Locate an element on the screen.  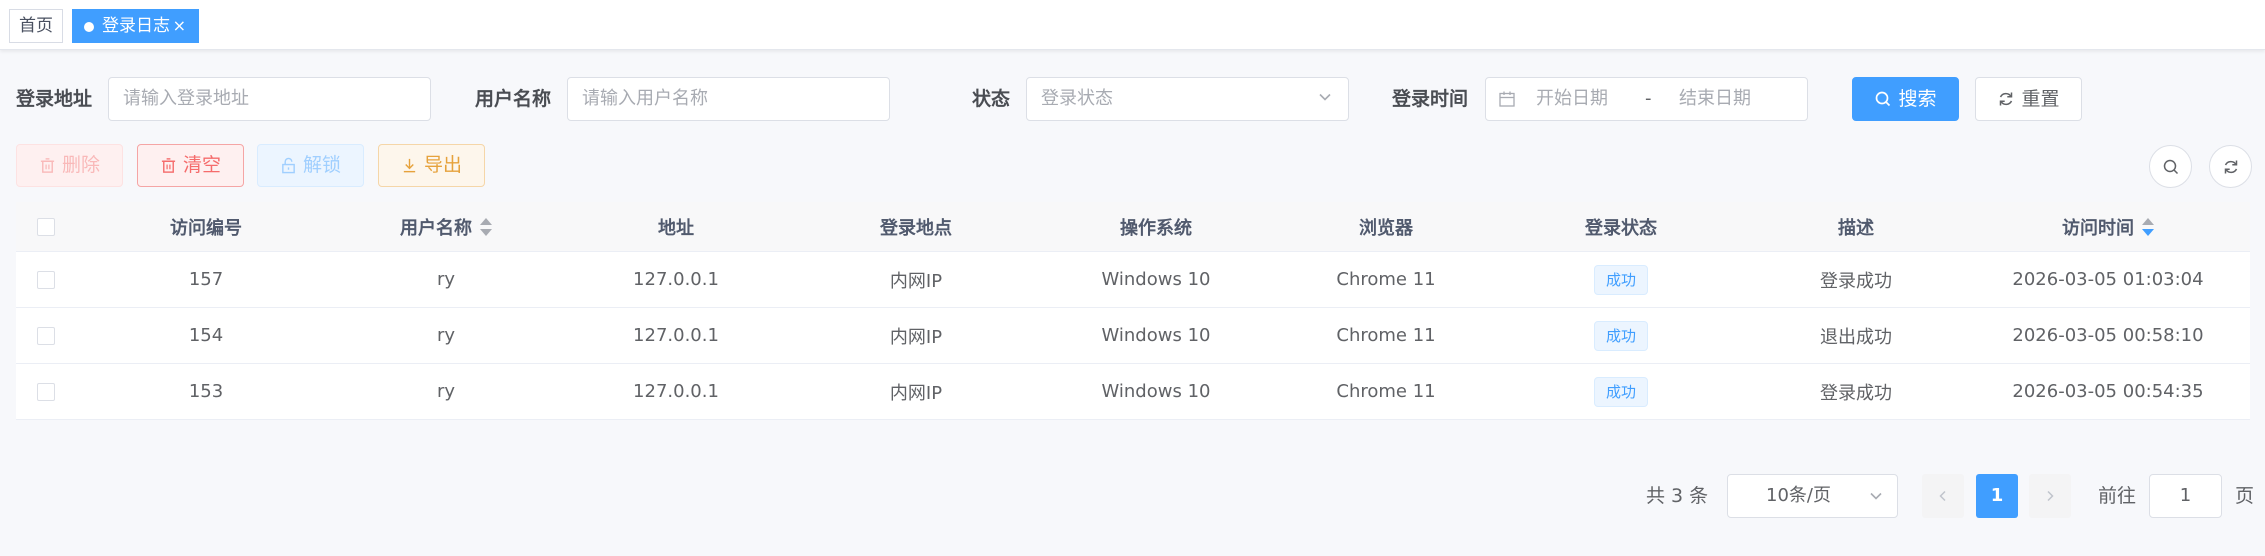
ipaddr-input: 请输入登录地址 is located at coordinates (269, 99).